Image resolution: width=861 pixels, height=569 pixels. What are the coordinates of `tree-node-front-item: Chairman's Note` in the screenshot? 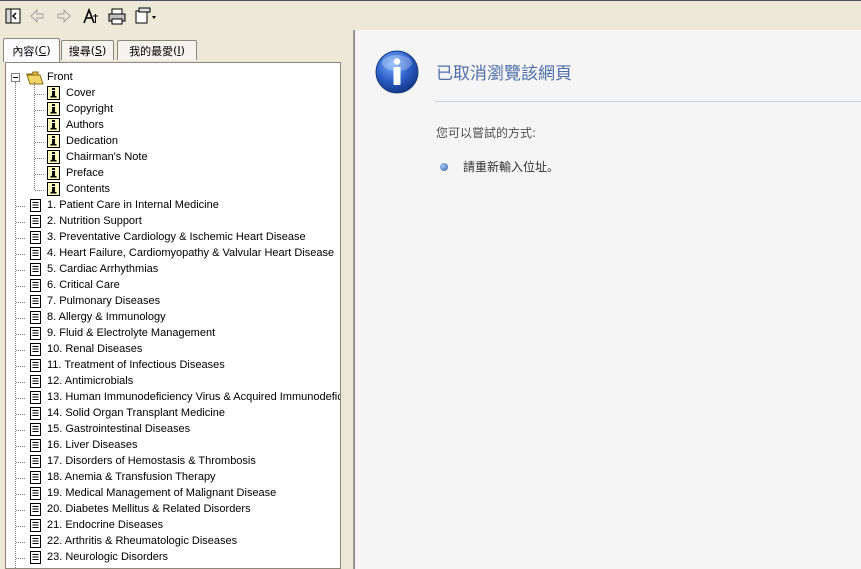 It's located at (173, 158).